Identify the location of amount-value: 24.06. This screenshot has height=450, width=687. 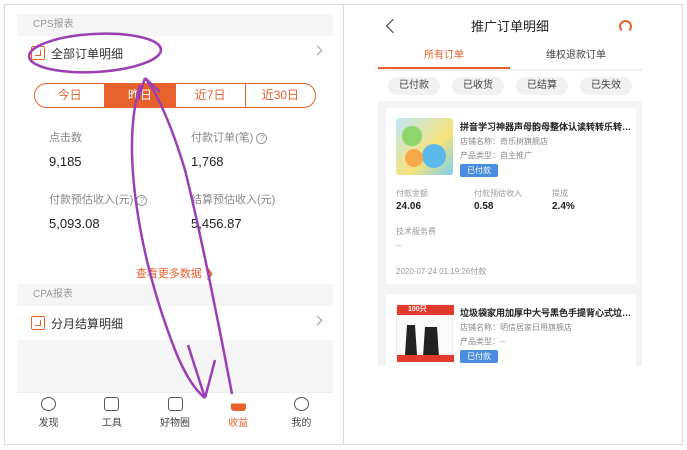
(409, 206).